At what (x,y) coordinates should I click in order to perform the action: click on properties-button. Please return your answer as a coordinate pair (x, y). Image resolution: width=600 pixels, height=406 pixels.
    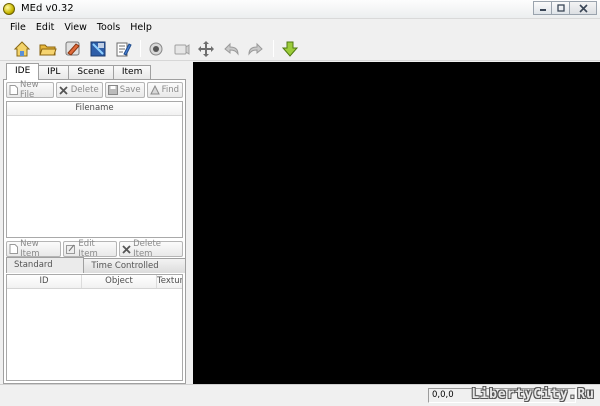
    Looking at the image, I should click on (123, 48).